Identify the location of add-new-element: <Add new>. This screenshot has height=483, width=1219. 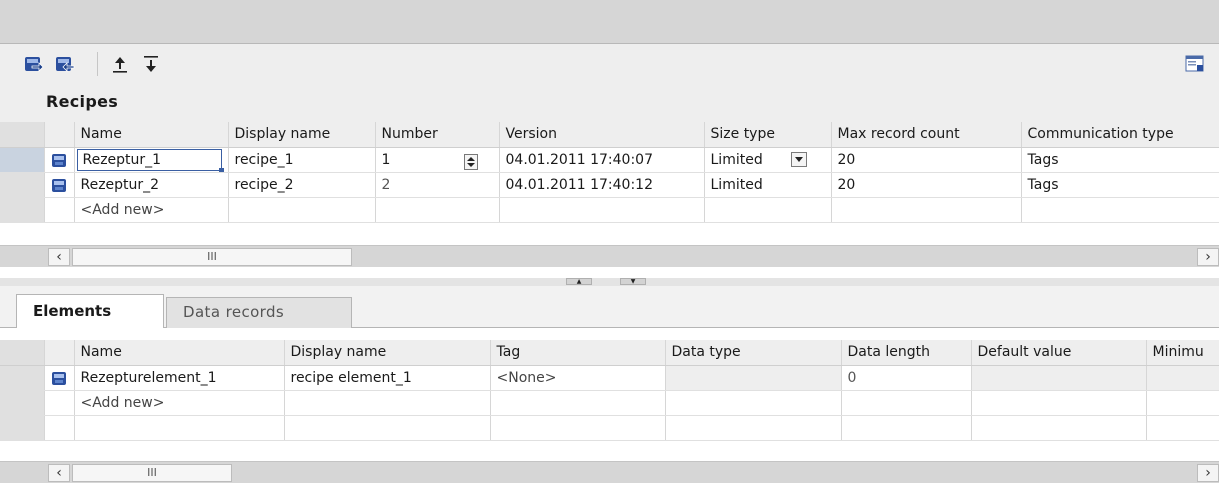
(179, 403).